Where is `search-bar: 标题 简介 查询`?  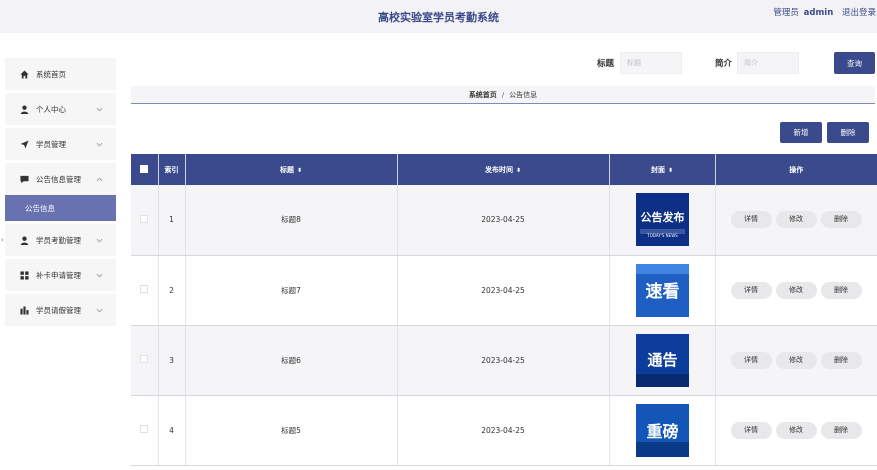 search-bar: 标题 简介 查询 is located at coordinates (727, 63).